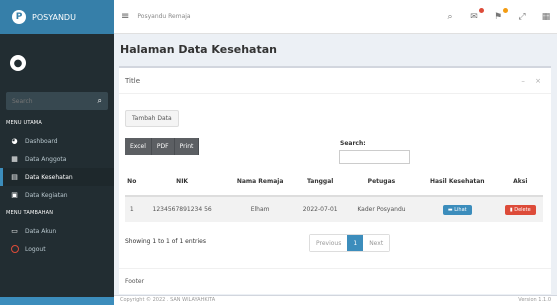 This screenshot has height=305, width=557. Describe the element at coordinates (14, 249) in the screenshot. I see `logout-circle-icon` at that location.